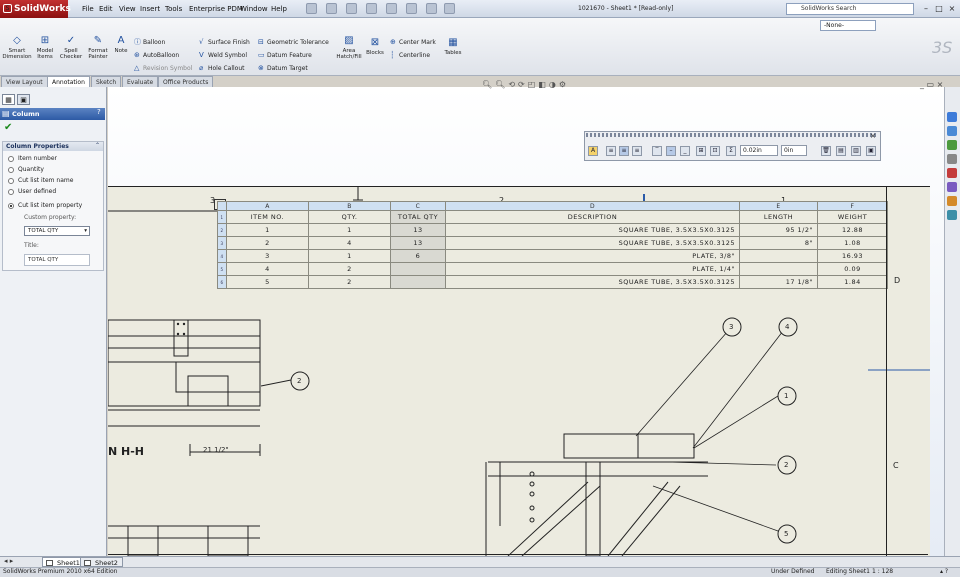 Image resolution: width=960 pixels, height=577 pixels. I want to click on column-letter-e: E, so click(778, 206).